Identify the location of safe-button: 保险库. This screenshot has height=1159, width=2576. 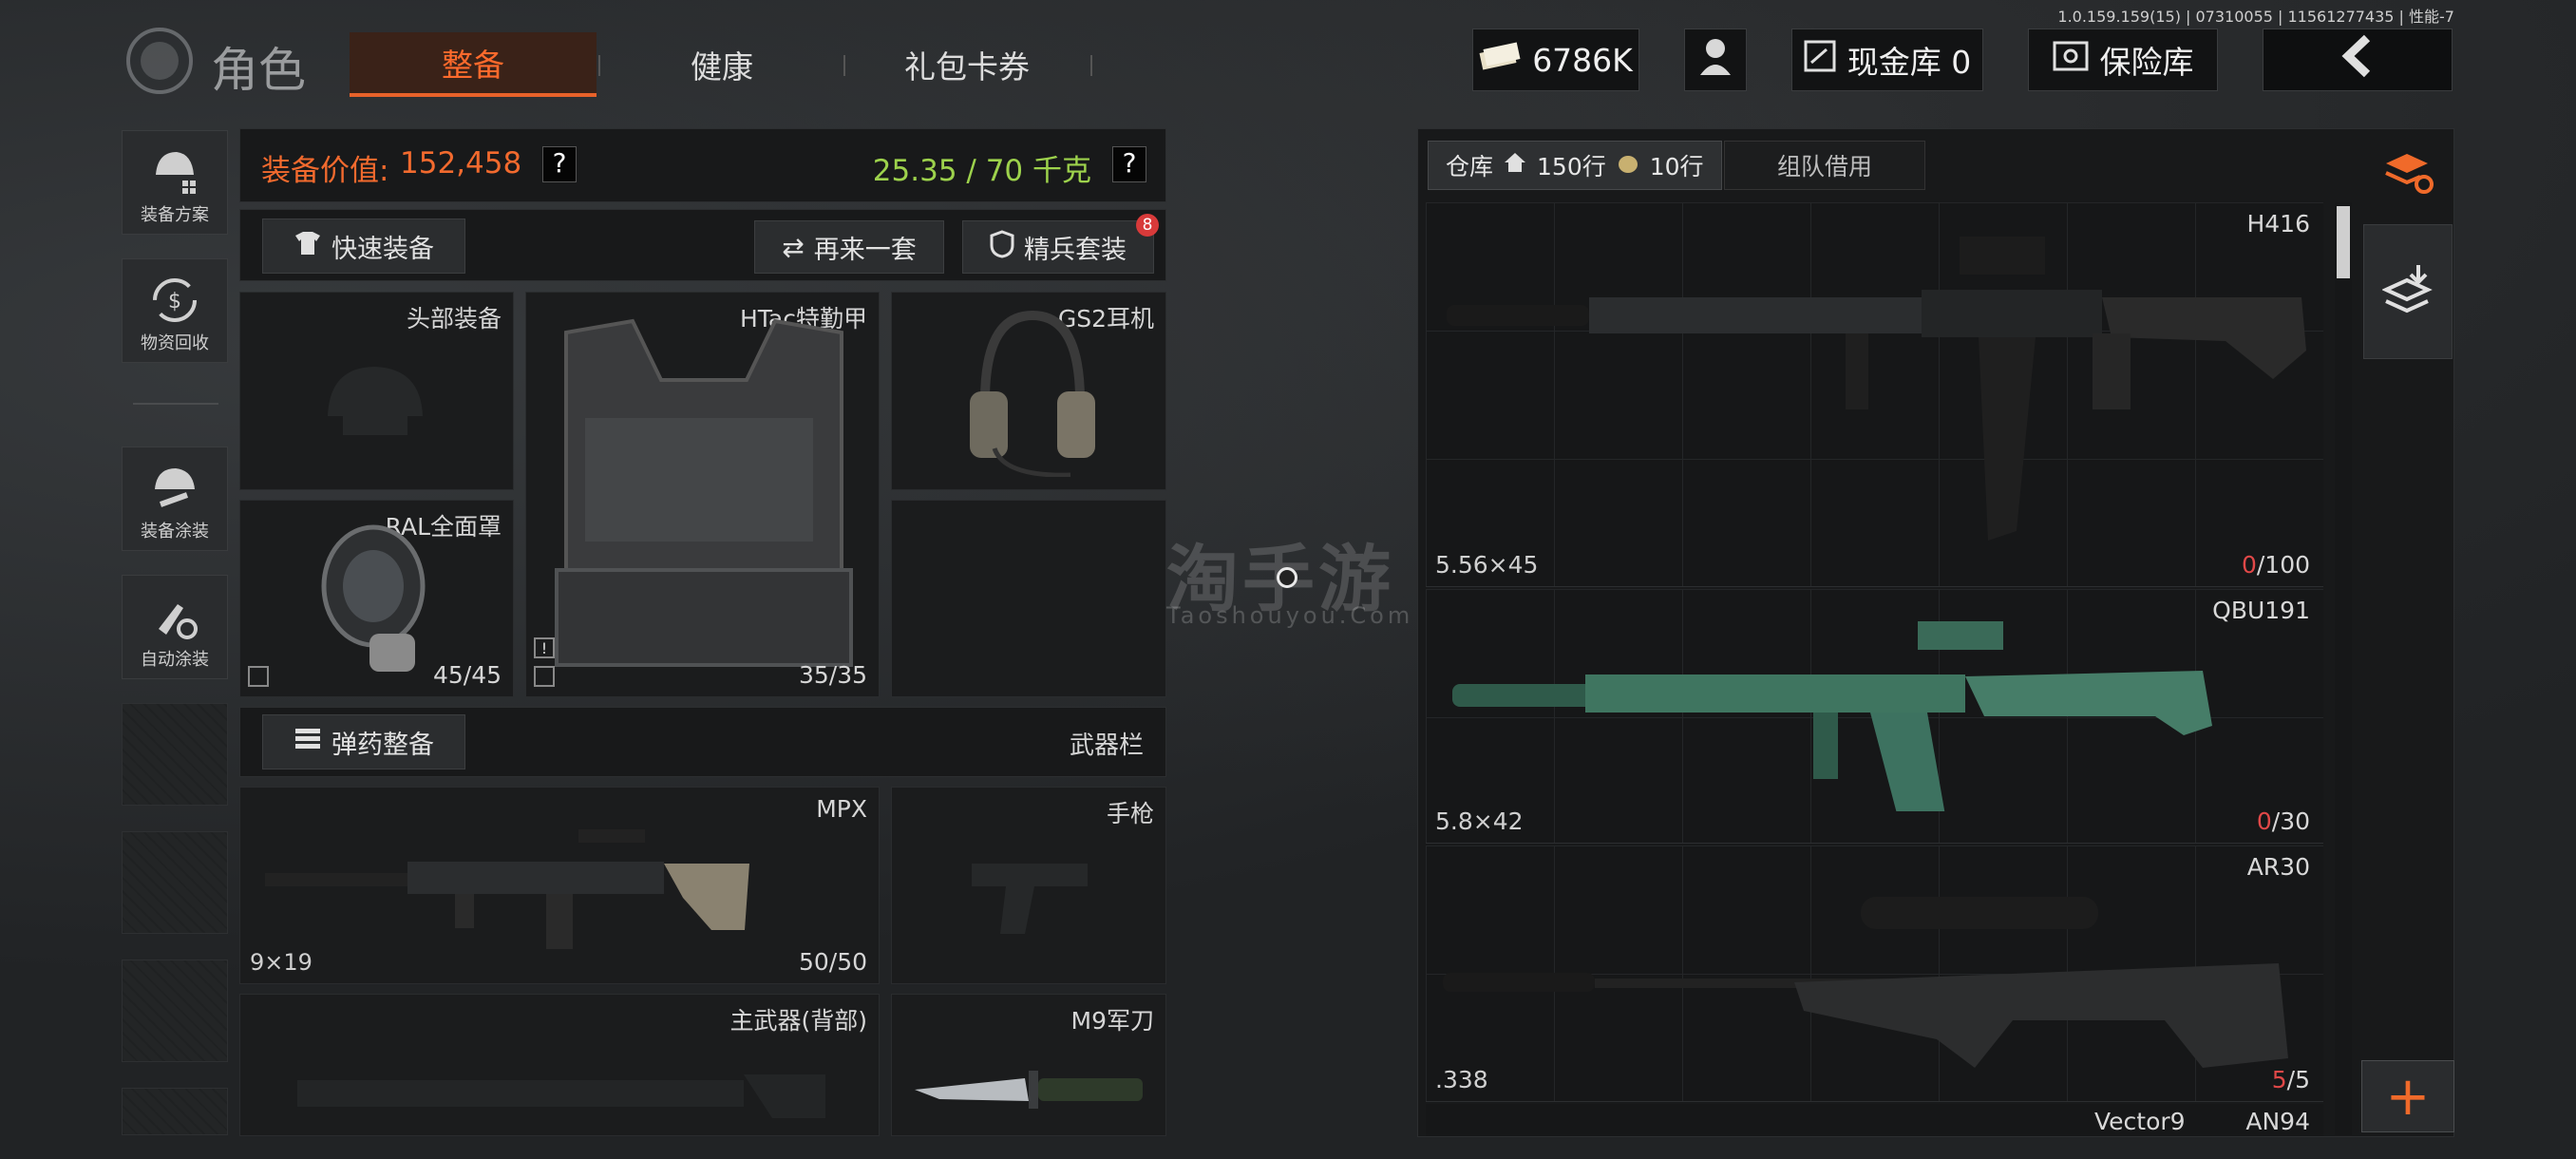
(2123, 59).